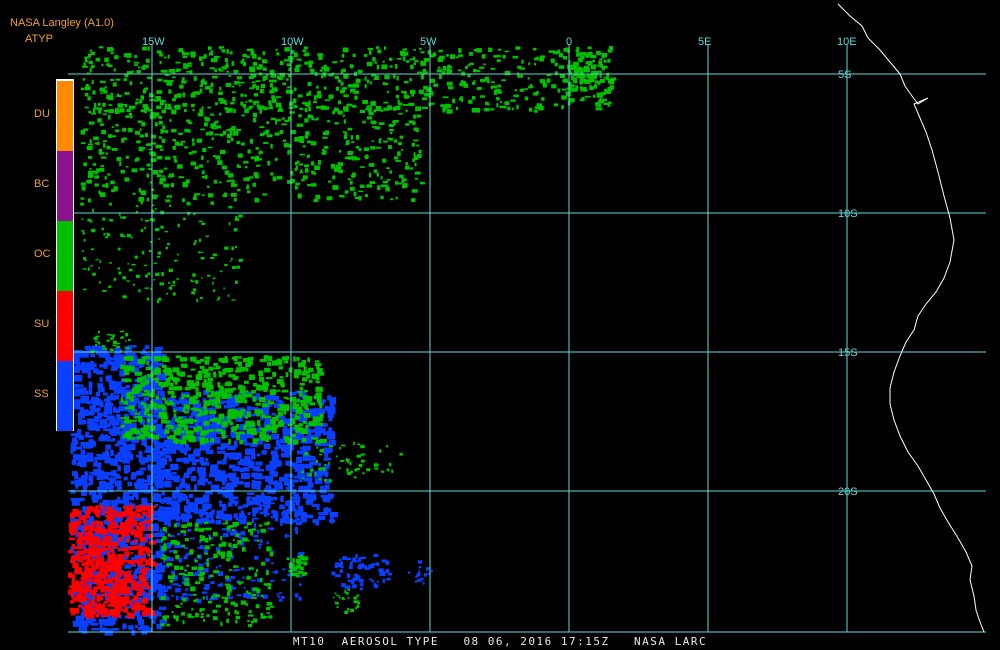 The height and width of the screenshot is (650, 1000). I want to click on legend-label-su: SU, so click(42, 324).